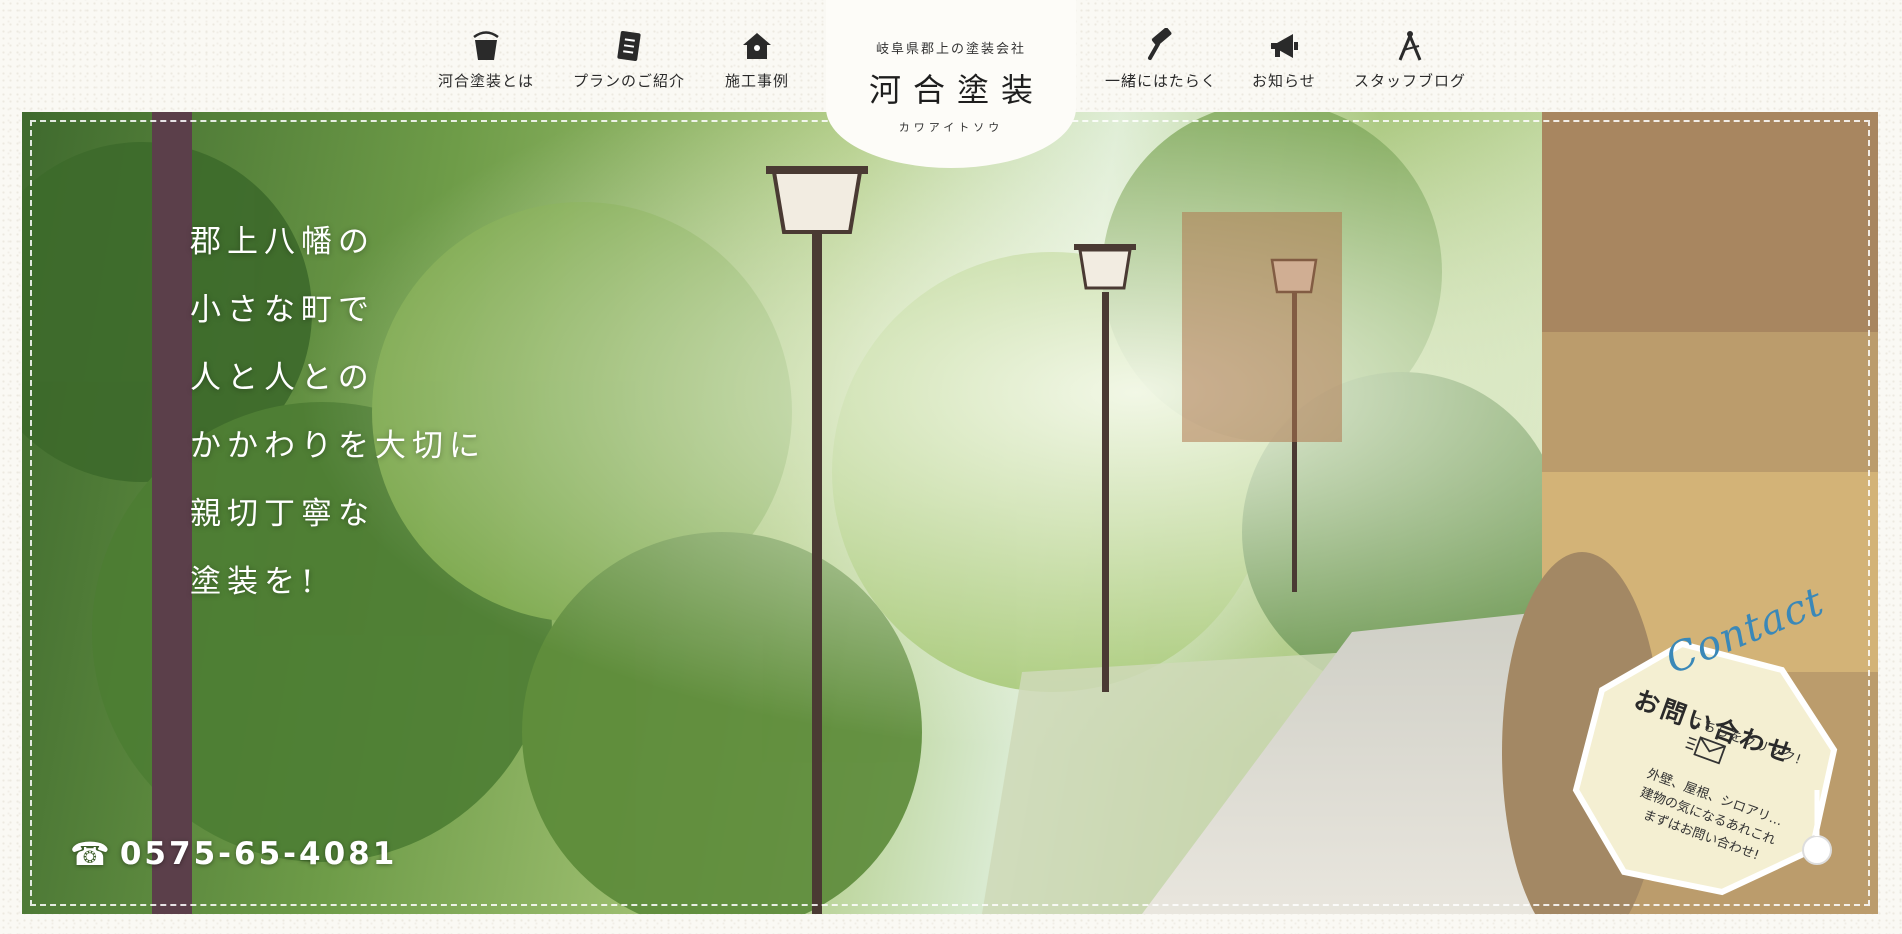 This screenshot has height=934, width=1902. What do you see at coordinates (282, 310) in the screenshot?
I see `catchcopy-line: 小さな町で` at bounding box center [282, 310].